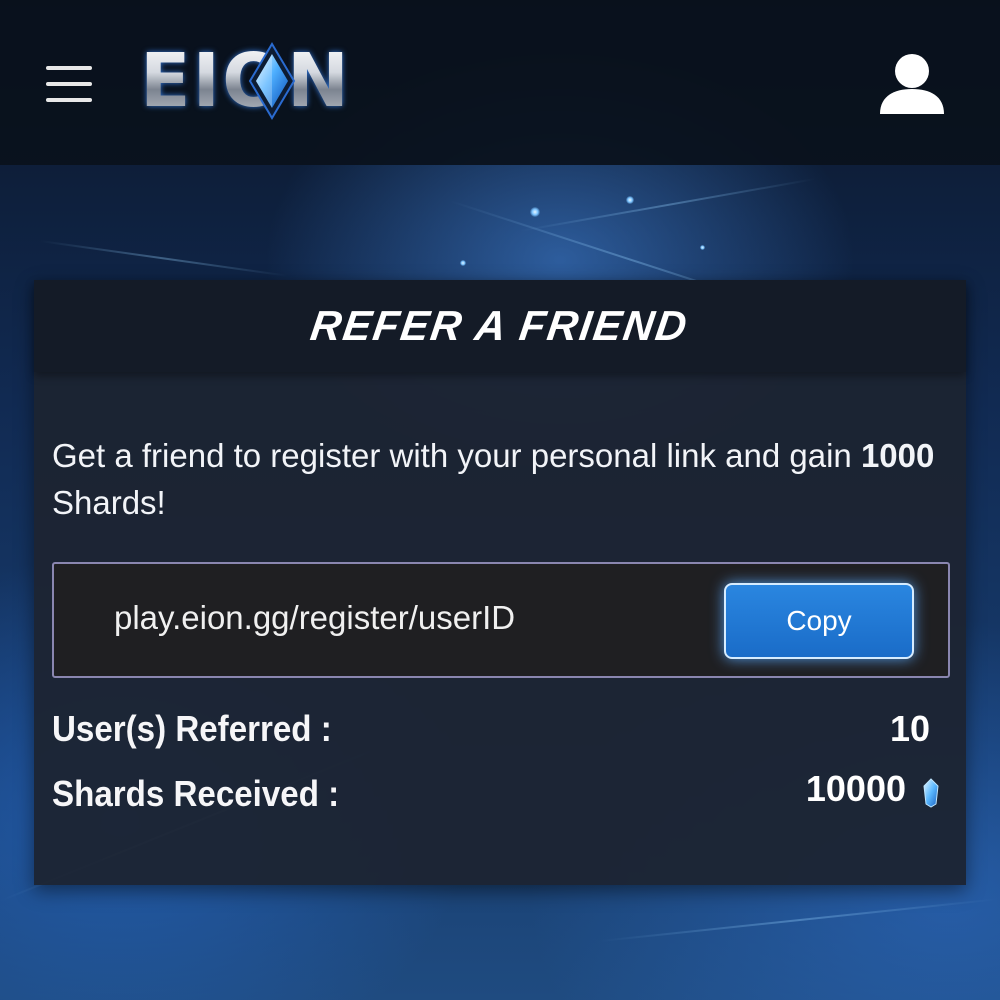 The width and height of the screenshot is (1000, 1000). What do you see at coordinates (931, 793) in the screenshot?
I see `shard-gem-icon` at bounding box center [931, 793].